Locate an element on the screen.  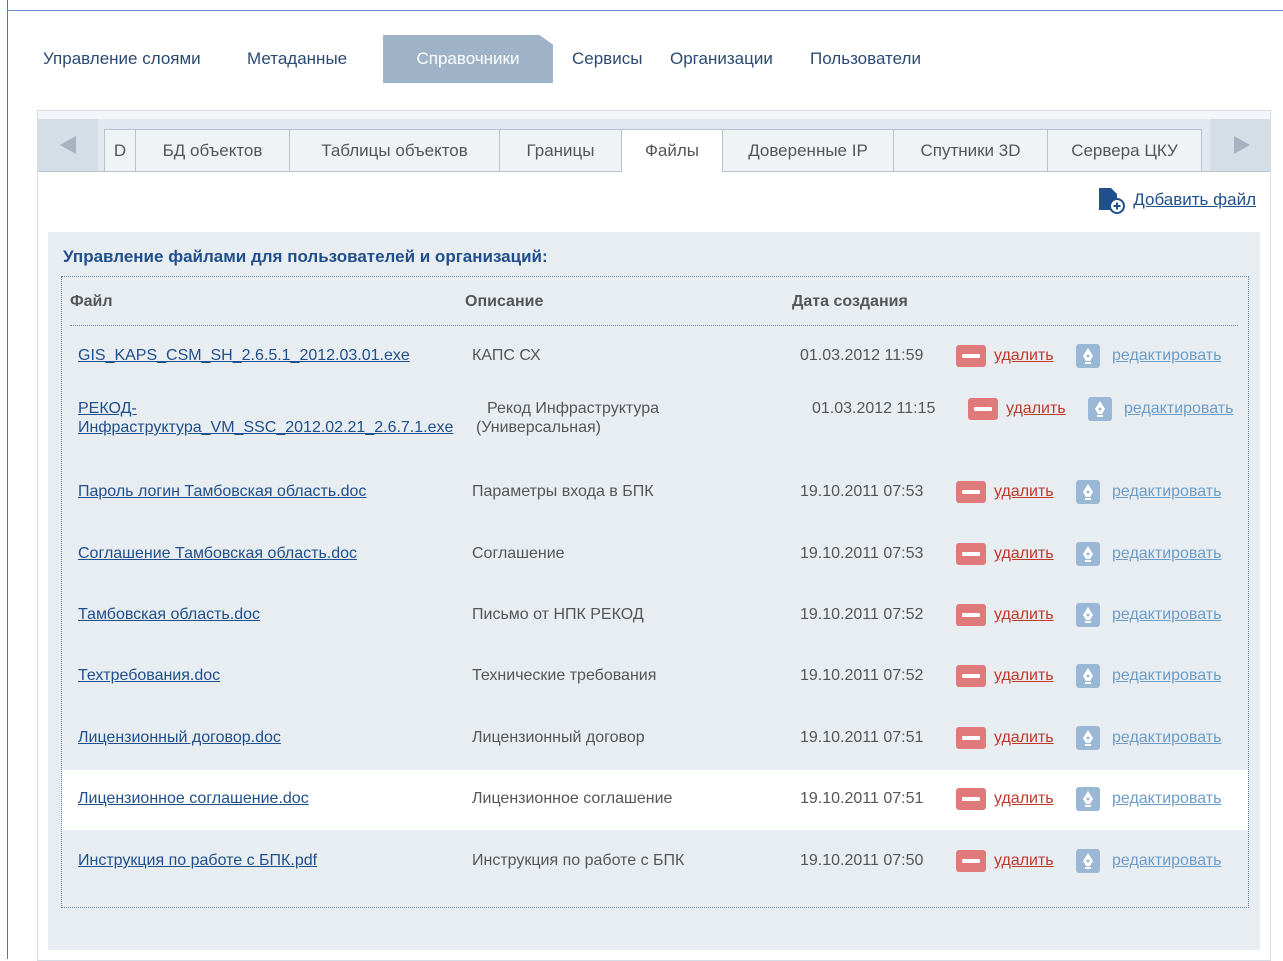
file-description: Письмо от НПК РЕКОД is located at coordinates (558, 614).